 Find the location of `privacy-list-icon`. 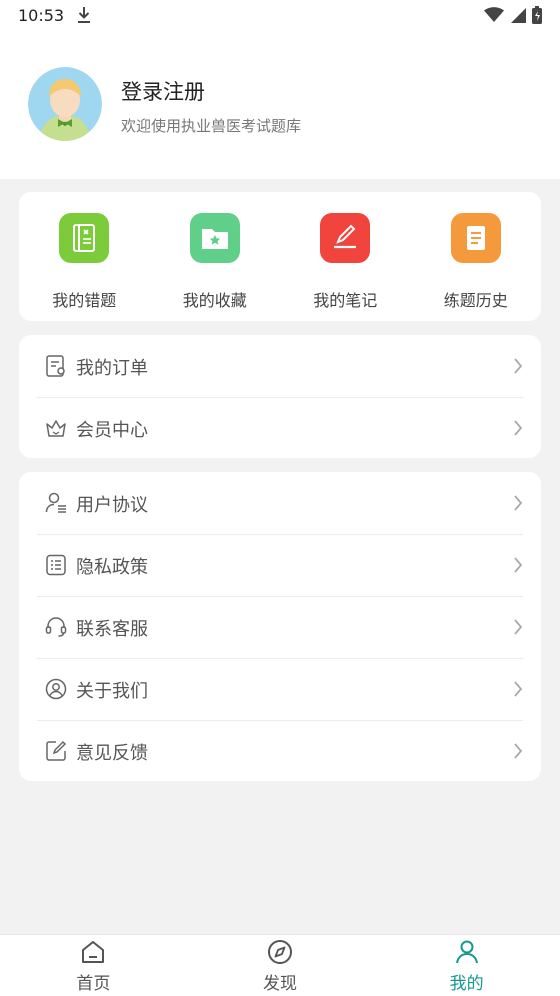

privacy-list-icon is located at coordinates (56, 565).